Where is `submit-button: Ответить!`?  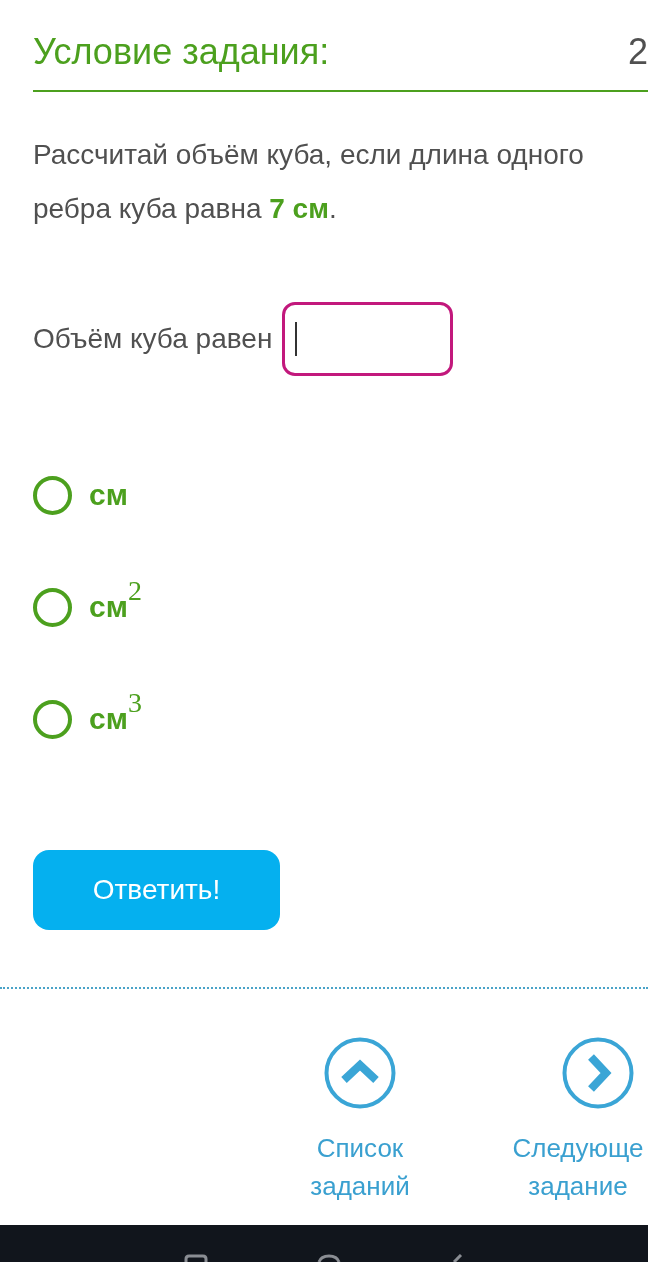
submit-button: Ответить! is located at coordinates (156, 890).